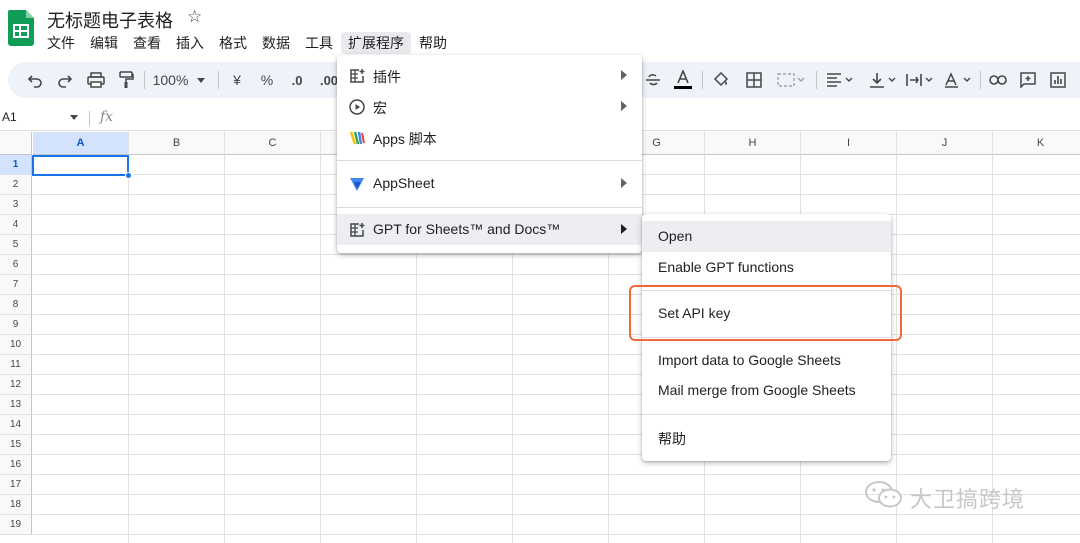 The width and height of the screenshot is (1080, 543). What do you see at coordinates (16, 405) in the screenshot?
I see `row-header-13: 13` at bounding box center [16, 405].